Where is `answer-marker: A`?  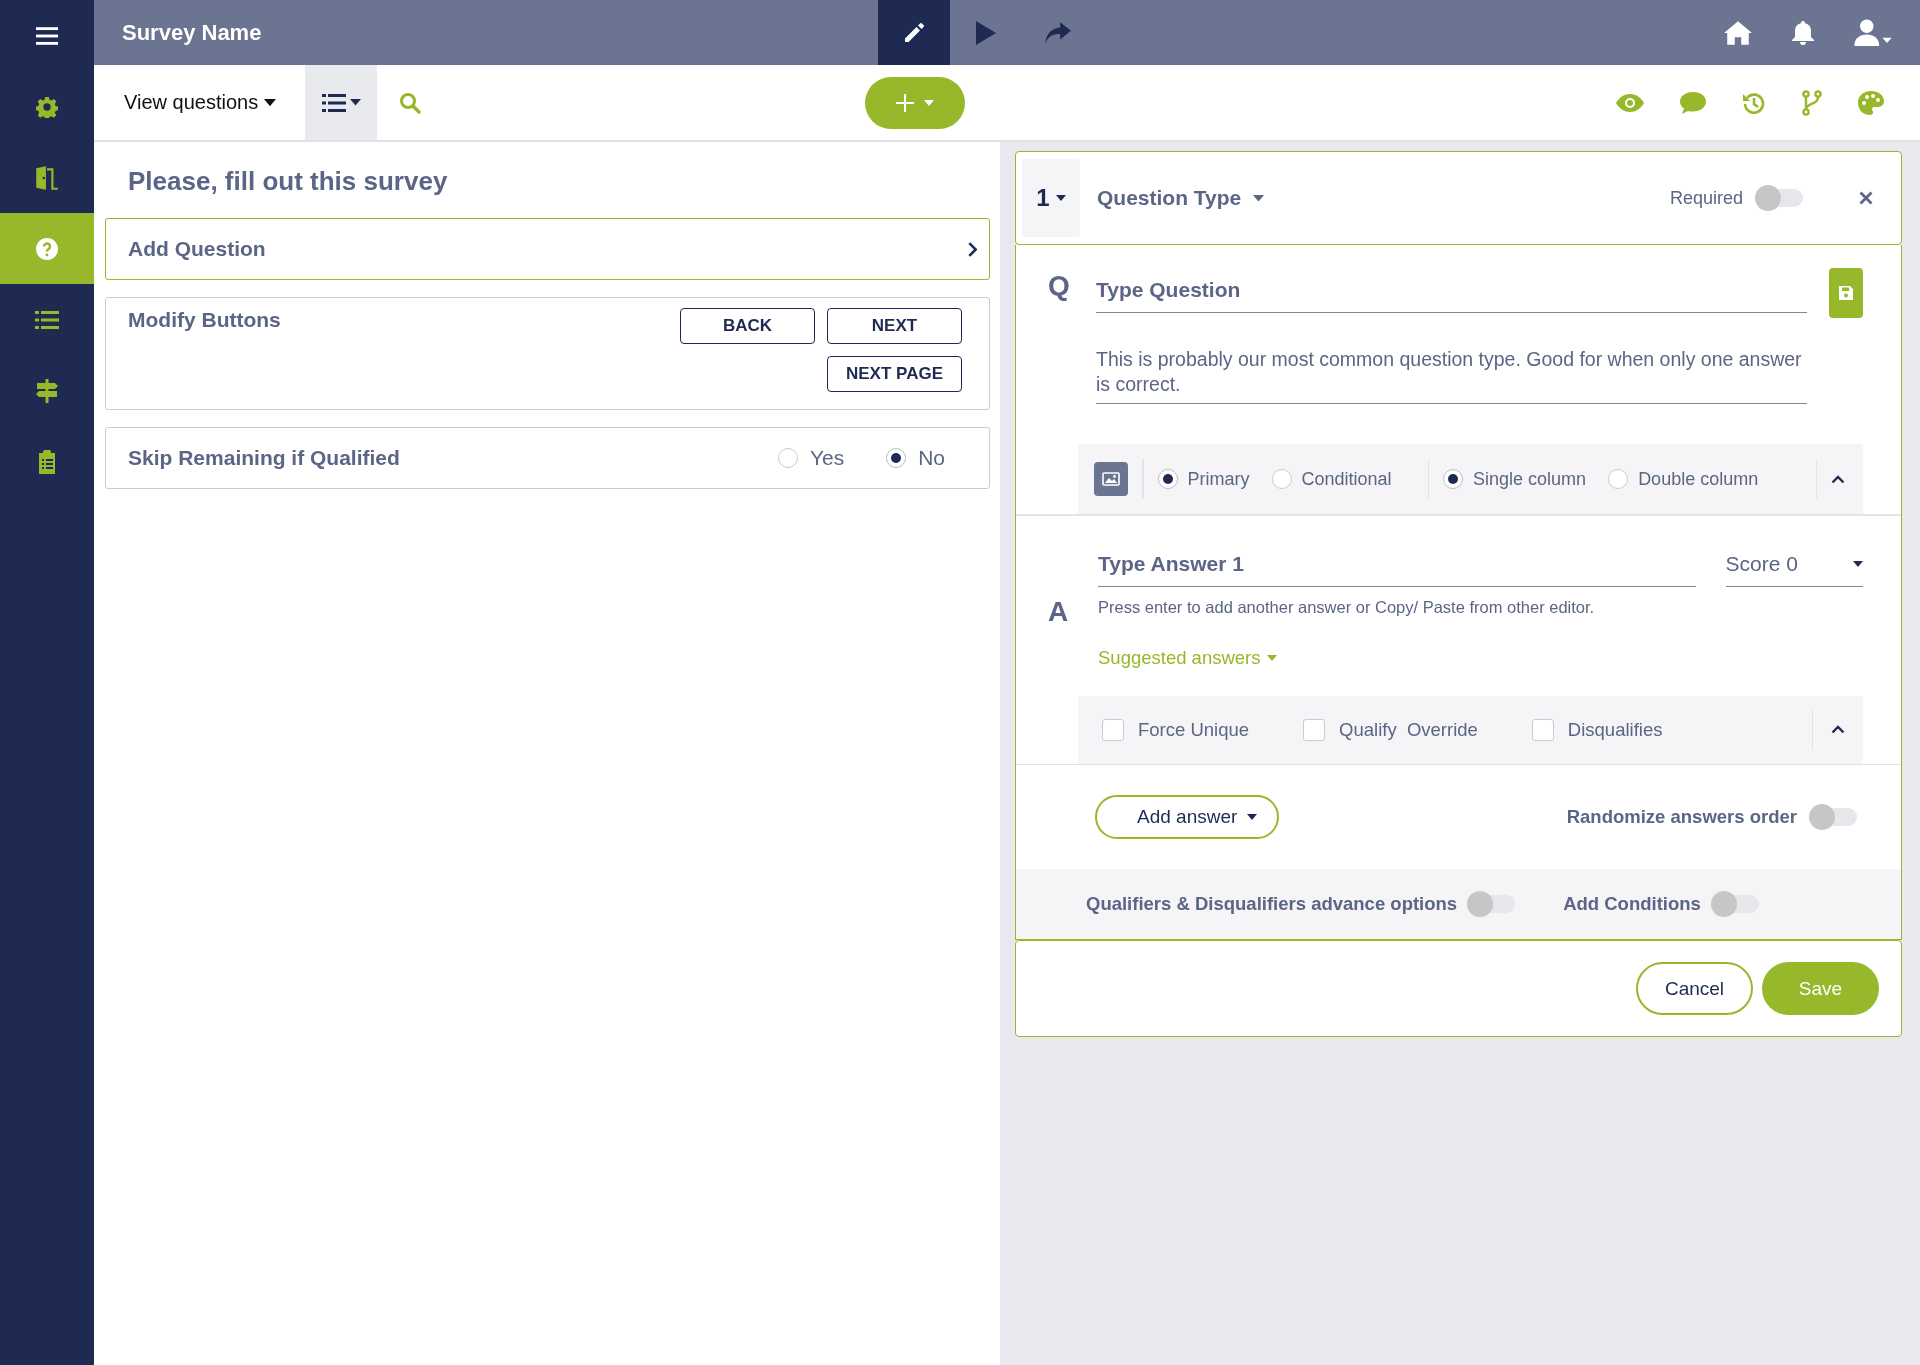
answer-marker: A is located at coordinates (1059, 612).